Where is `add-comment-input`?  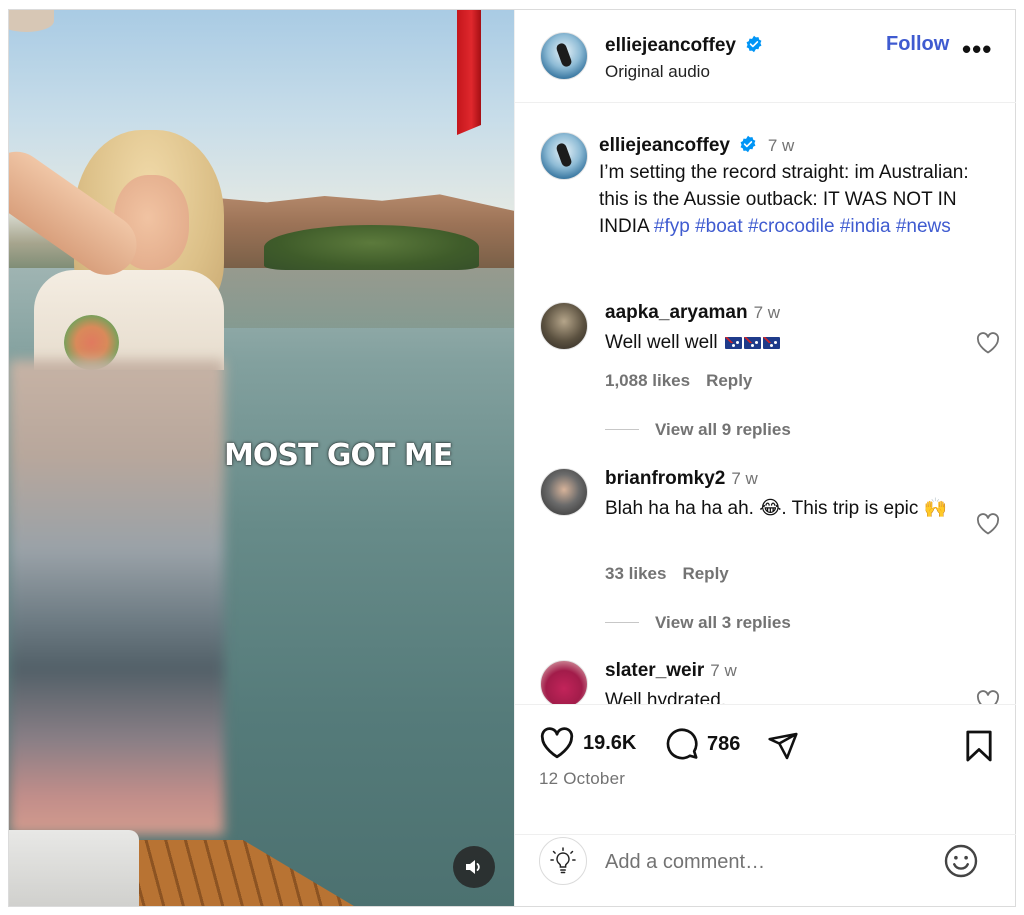 add-comment-input is located at coordinates (765, 862).